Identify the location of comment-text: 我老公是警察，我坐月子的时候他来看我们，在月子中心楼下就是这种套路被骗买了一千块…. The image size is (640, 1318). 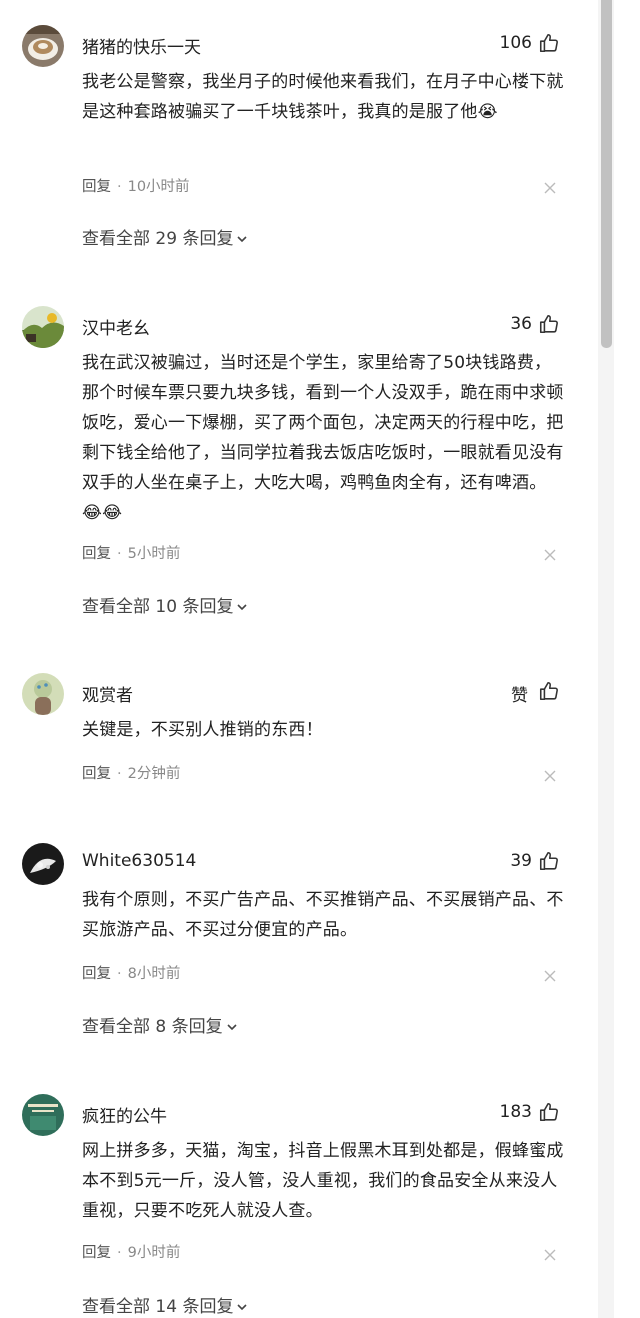
(323, 97).